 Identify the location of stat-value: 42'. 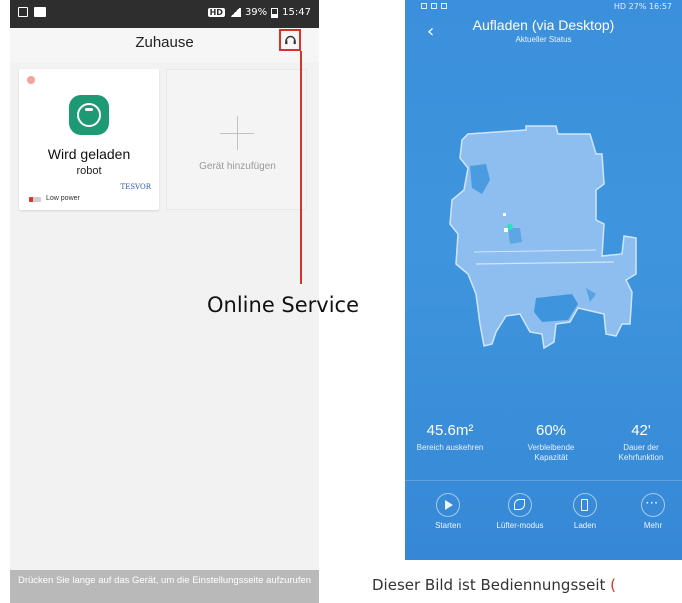
(641, 430).